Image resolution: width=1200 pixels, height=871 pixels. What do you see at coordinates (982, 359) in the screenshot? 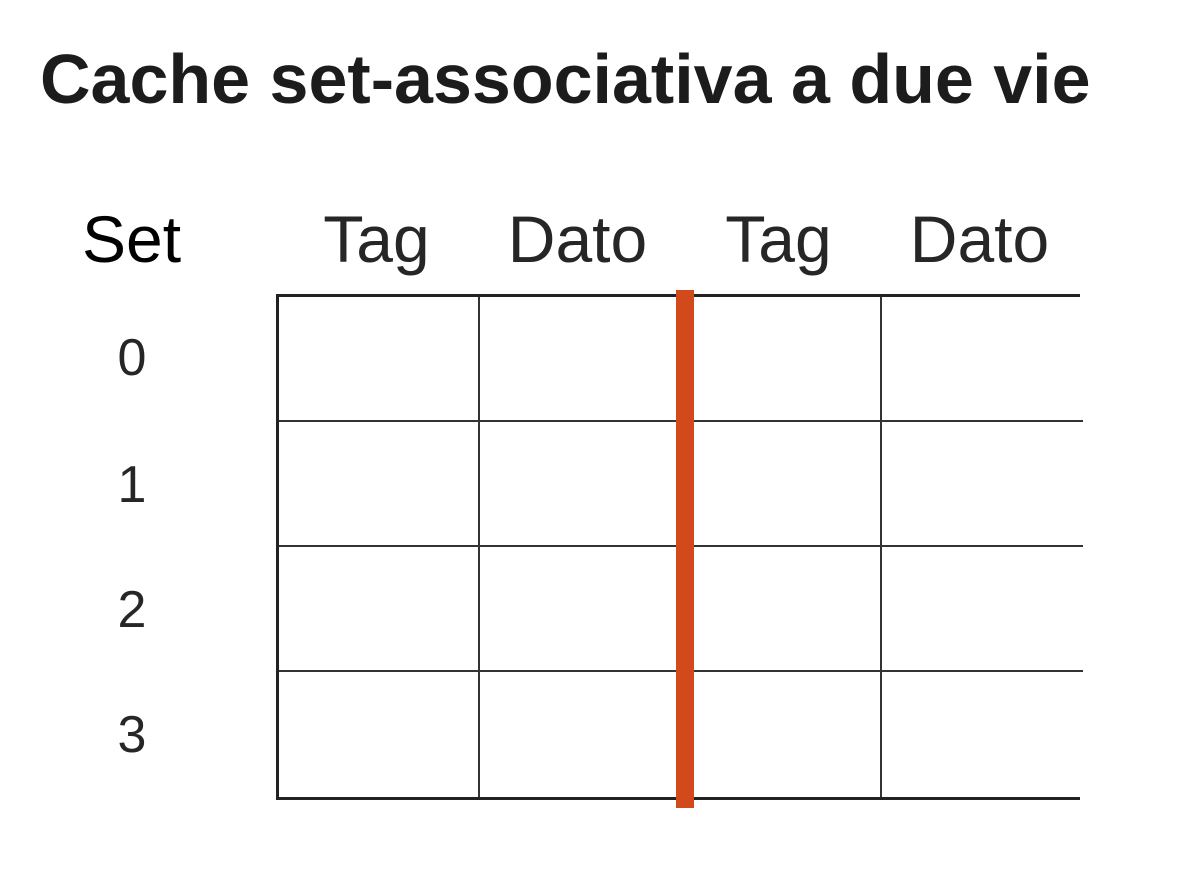
I see `cell-set0-dato1` at bounding box center [982, 359].